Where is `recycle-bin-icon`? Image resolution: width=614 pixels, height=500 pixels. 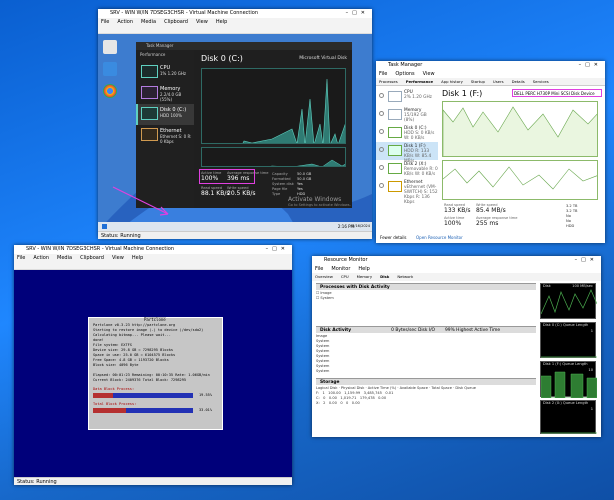
recycle-bin-icon is located at coordinates (110, 47).